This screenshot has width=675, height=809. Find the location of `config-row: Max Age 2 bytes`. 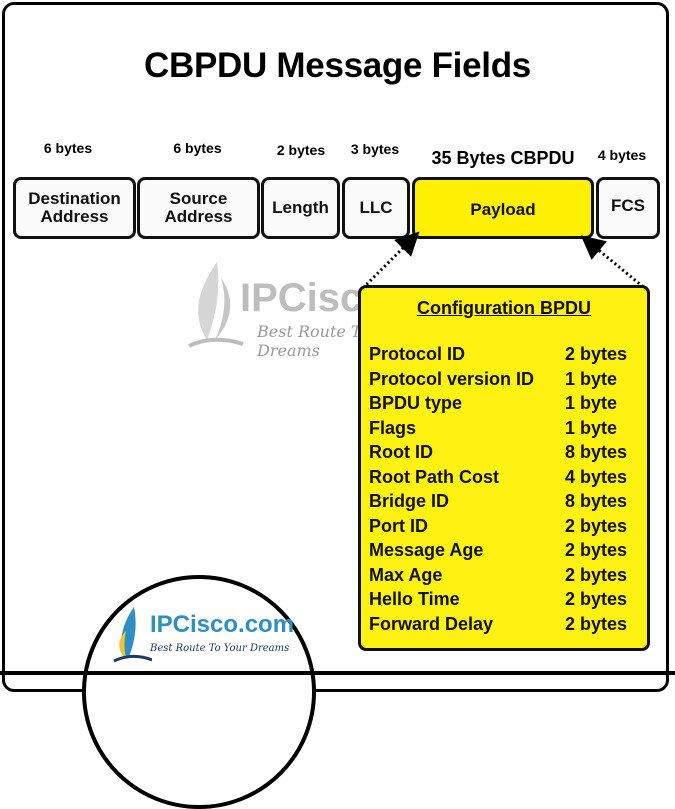

config-row: Max Age 2 bytes is located at coordinates (506, 577).